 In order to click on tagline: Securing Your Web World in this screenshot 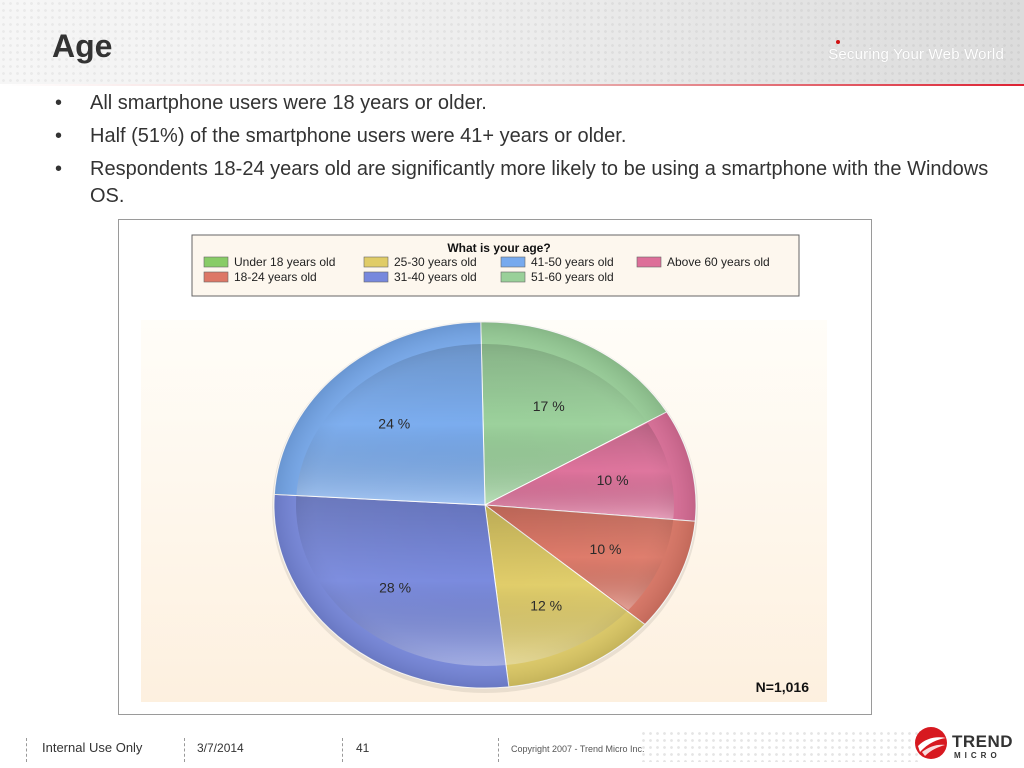, I will do `click(916, 54)`.